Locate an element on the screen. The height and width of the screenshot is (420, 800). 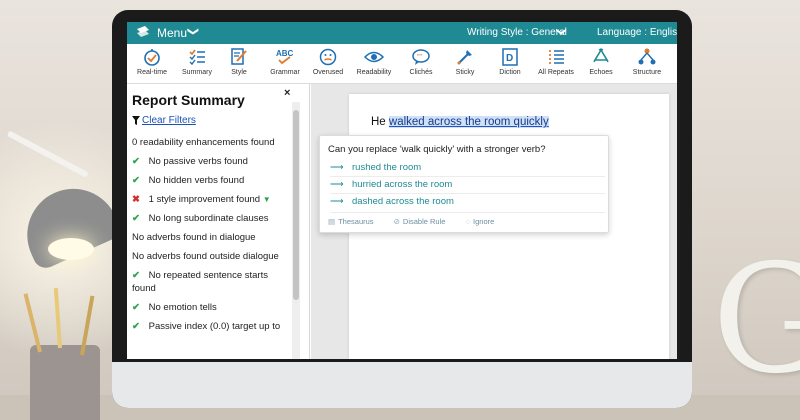
suggestion-text: dashed across the room is located at coordinates (403, 201).